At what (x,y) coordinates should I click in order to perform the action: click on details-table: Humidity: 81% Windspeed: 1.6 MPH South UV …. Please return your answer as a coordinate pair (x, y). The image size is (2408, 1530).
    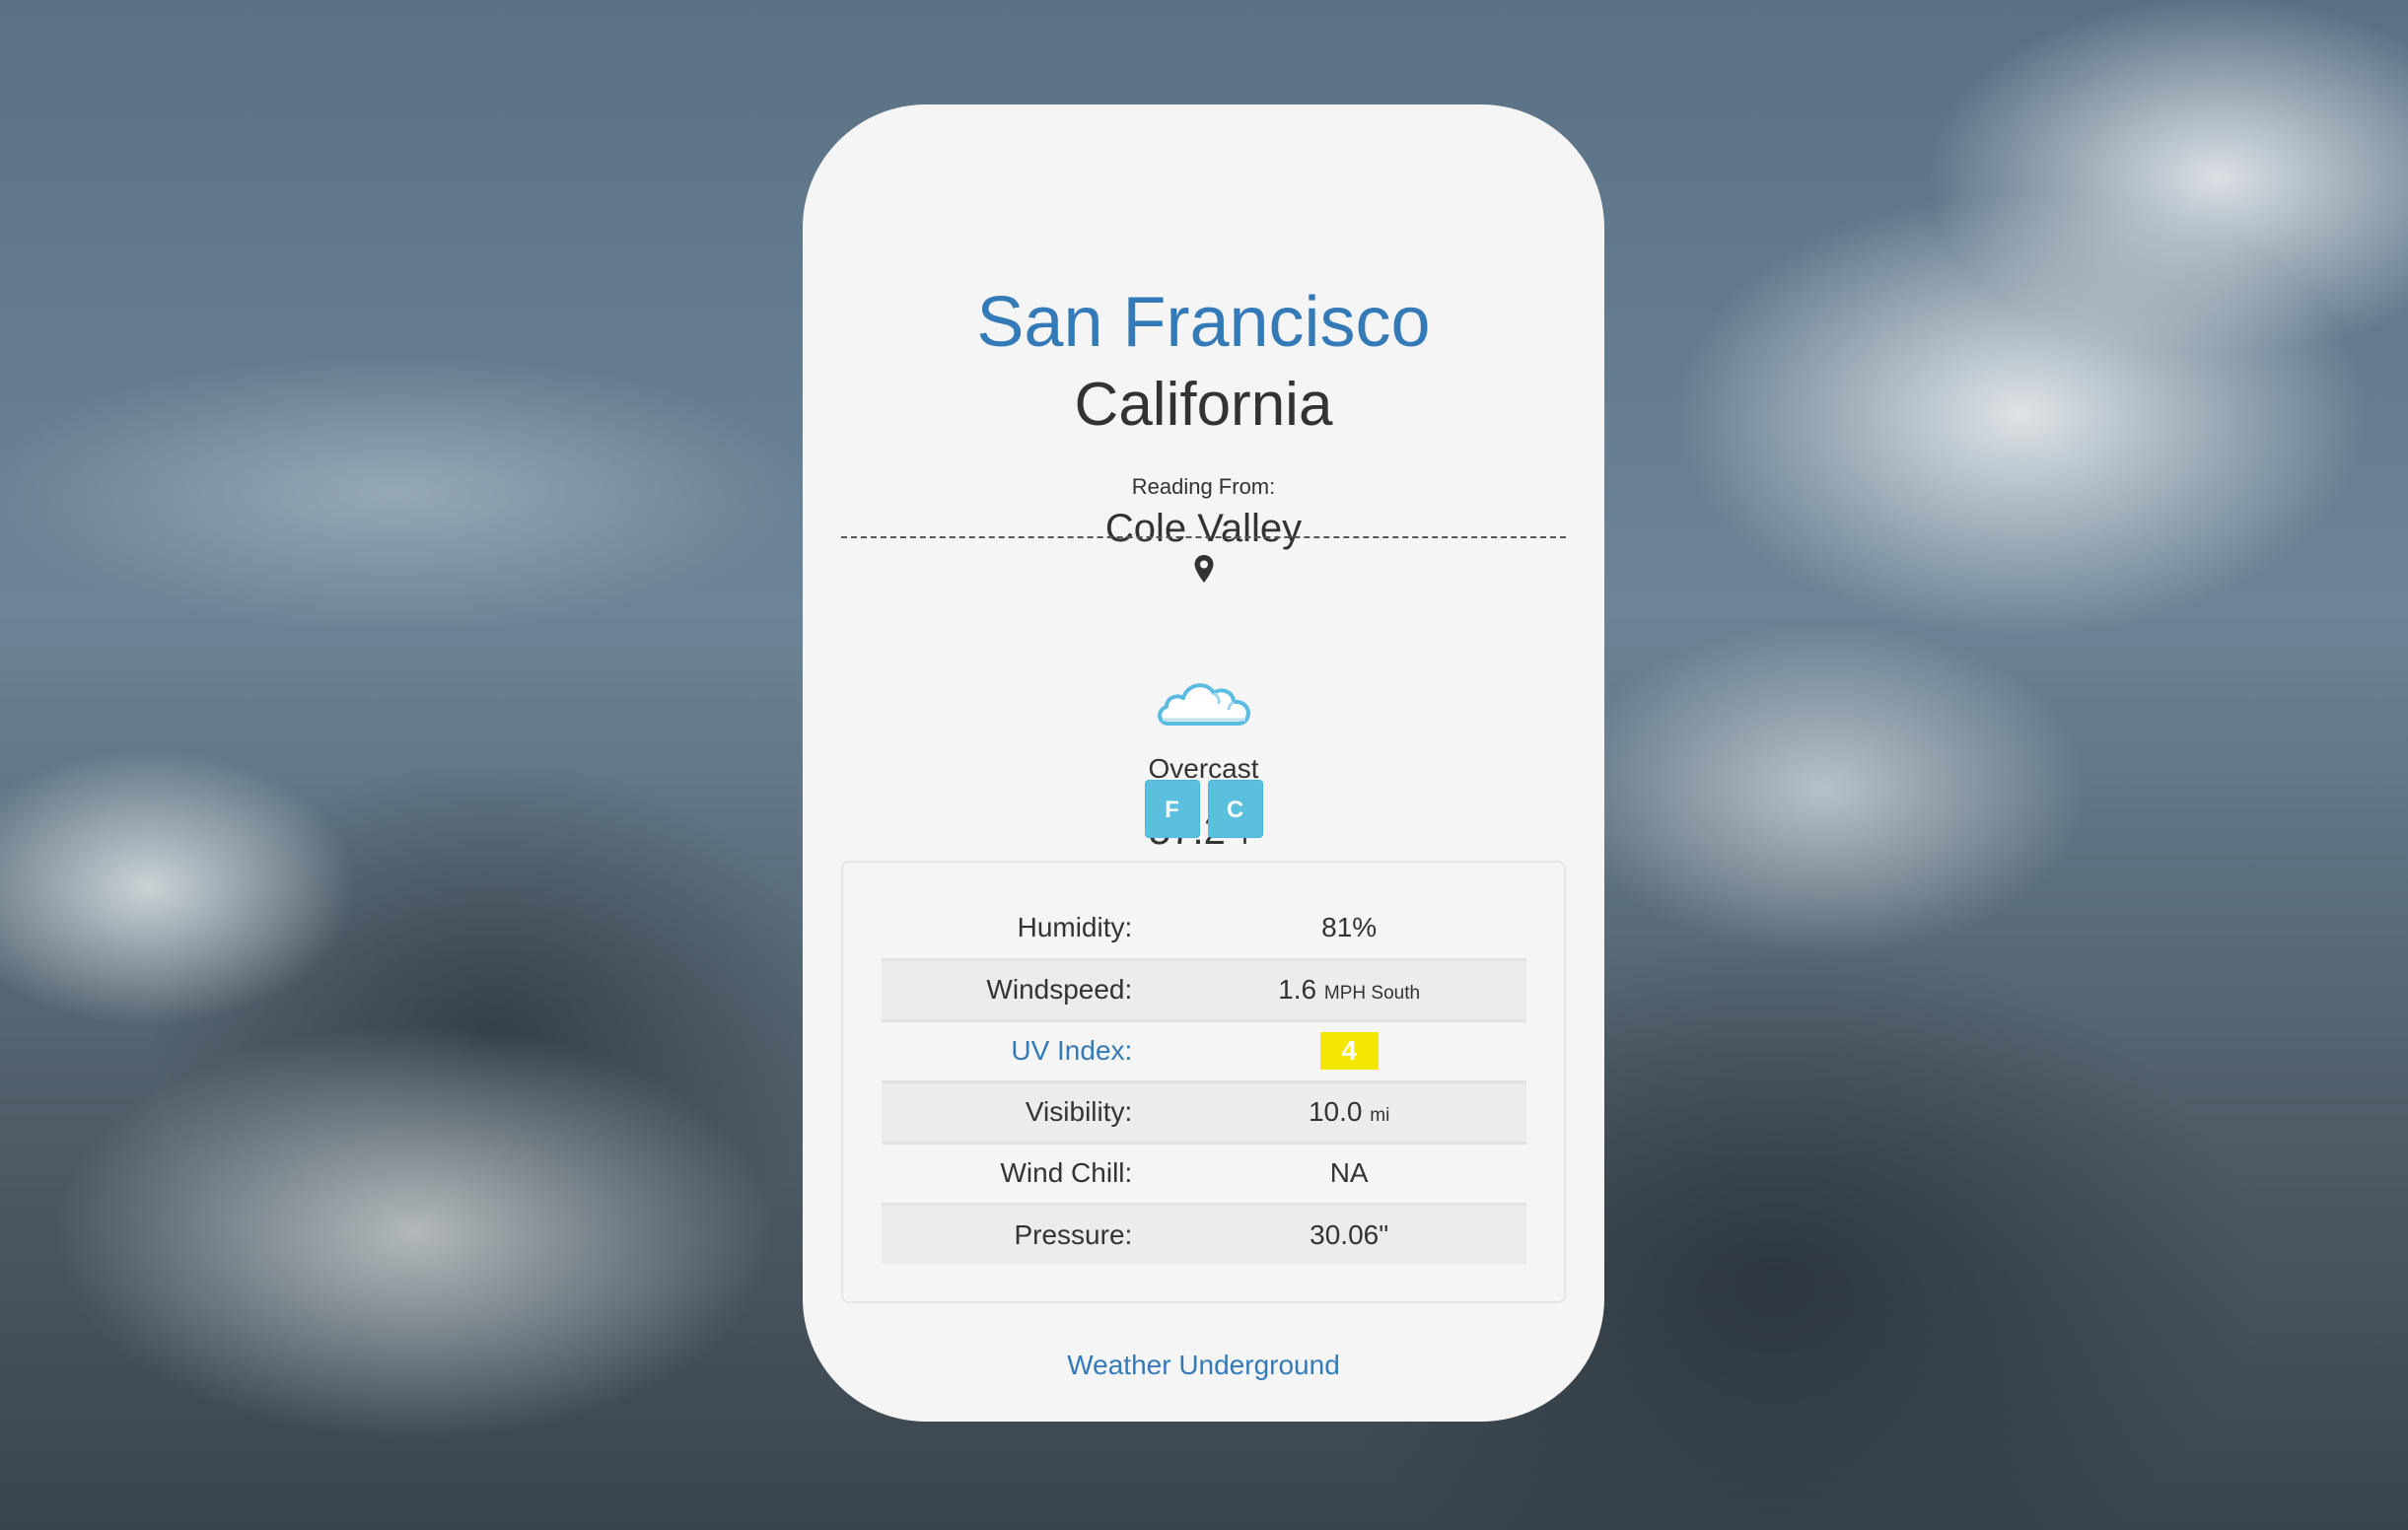
    Looking at the image, I should click on (1204, 1081).